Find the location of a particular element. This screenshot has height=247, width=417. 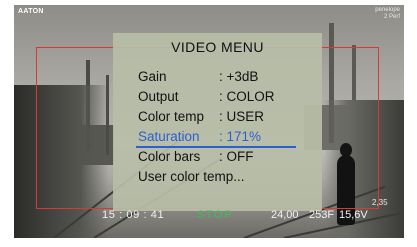

frame-counter: 2,35 is located at coordinates (380, 202).